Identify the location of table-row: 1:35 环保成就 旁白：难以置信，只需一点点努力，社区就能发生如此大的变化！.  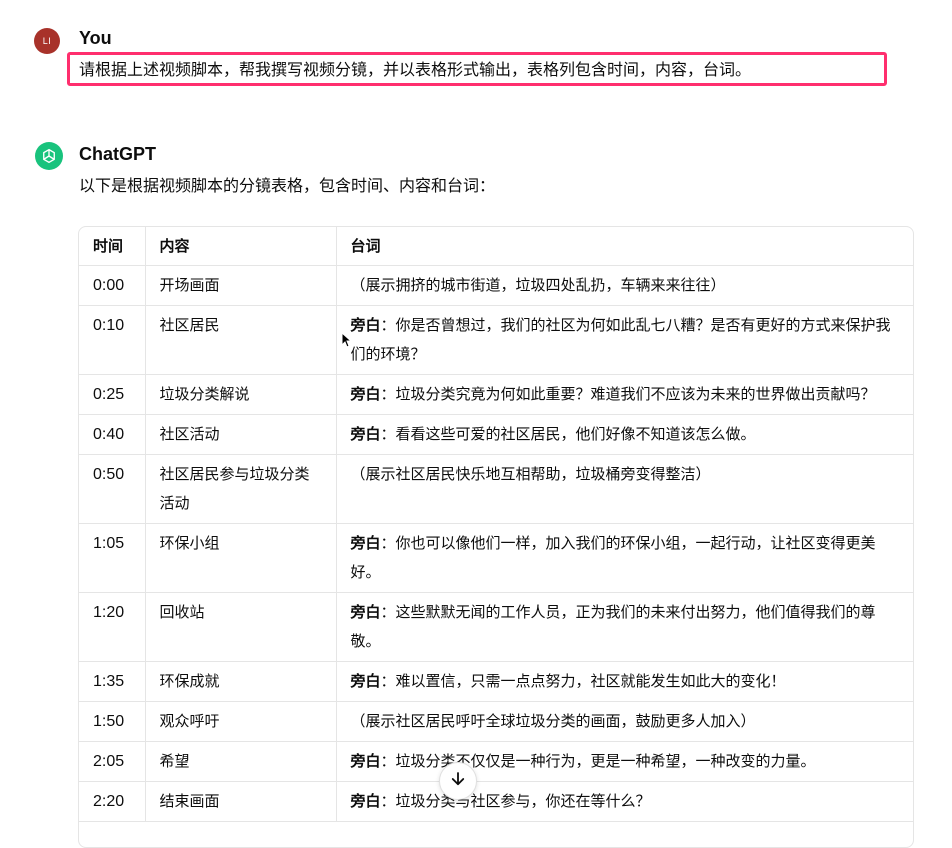
(496, 681).